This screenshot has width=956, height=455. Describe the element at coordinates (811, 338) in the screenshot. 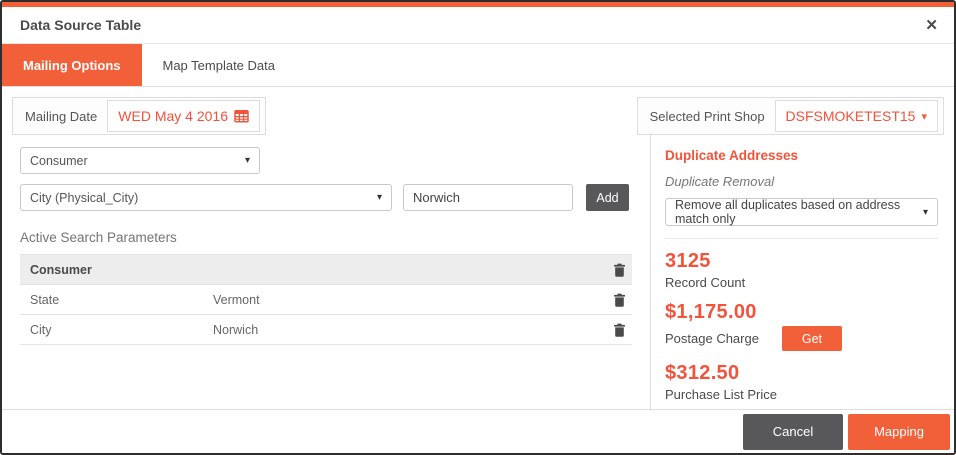

I see `get-button: Get` at that location.